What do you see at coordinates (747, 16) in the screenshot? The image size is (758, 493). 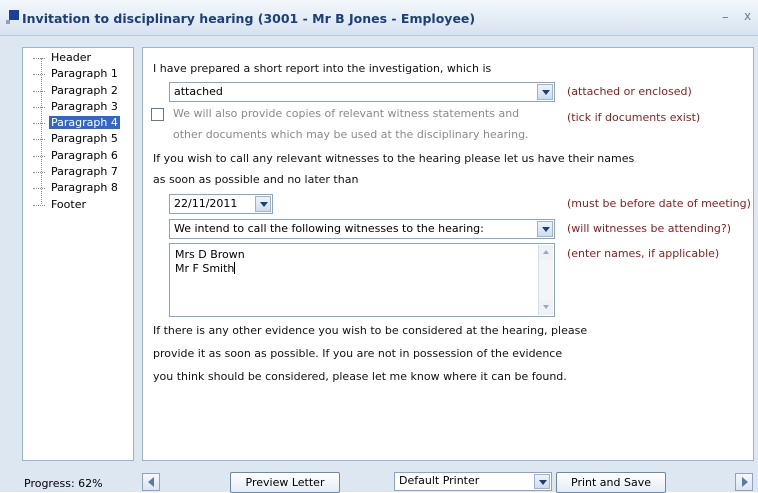 I see `close-icon: x` at bounding box center [747, 16].